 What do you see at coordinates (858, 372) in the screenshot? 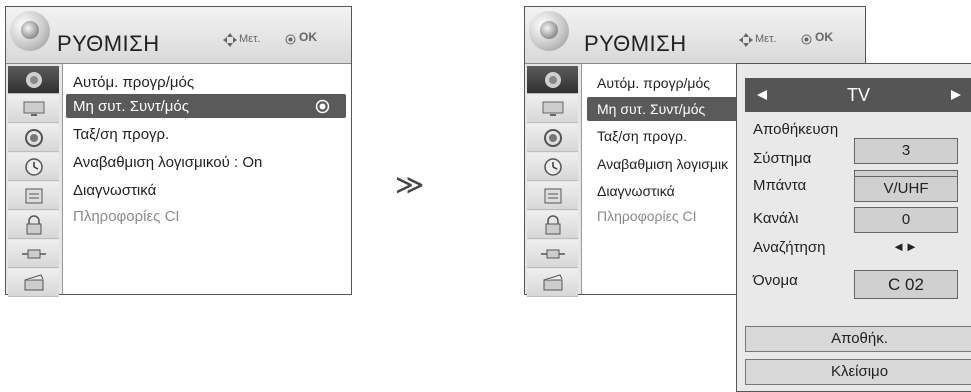
I see `close-button: Κλείσιμο` at bounding box center [858, 372].